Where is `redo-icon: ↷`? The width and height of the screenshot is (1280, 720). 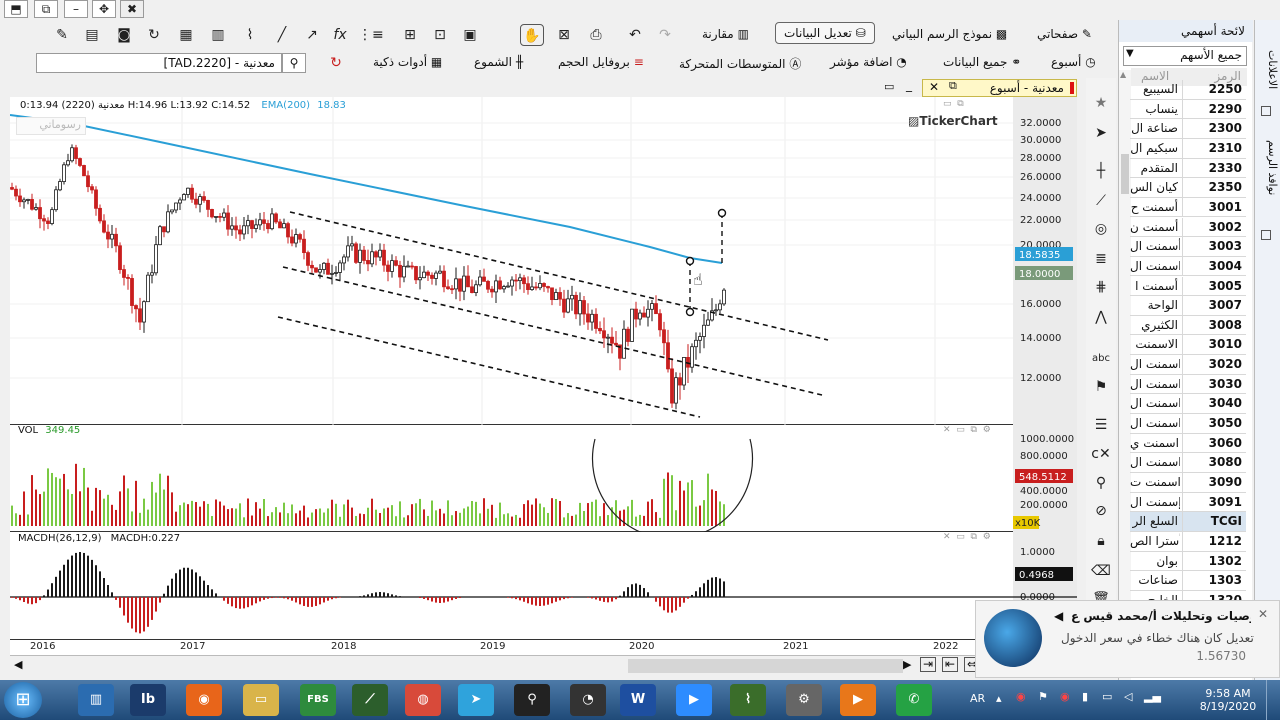 redo-icon: ↷ is located at coordinates (665, 35).